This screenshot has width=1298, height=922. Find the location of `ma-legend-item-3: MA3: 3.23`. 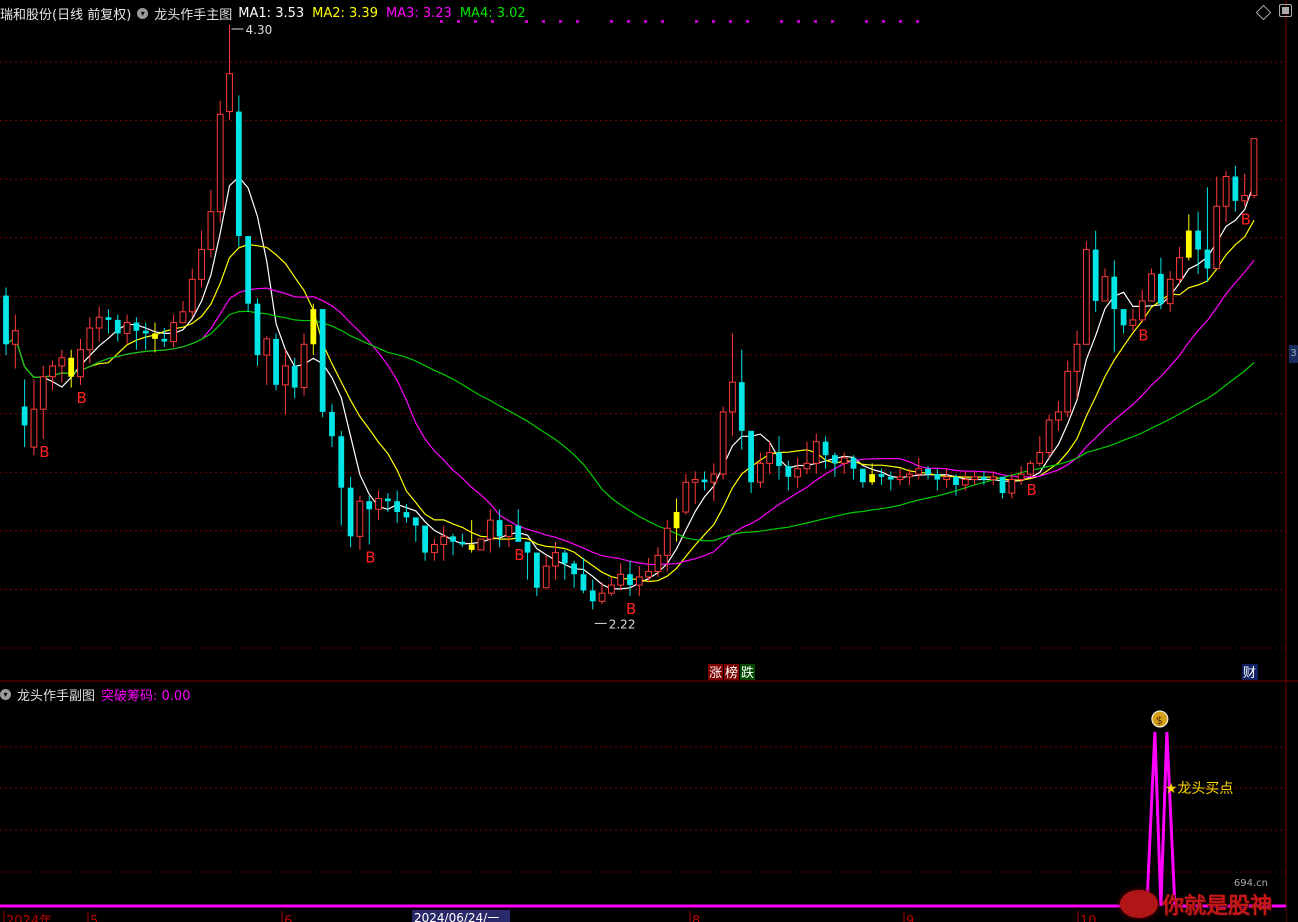

ma-legend-item-3: MA3: 3.23 is located at coordinates (418, 13).